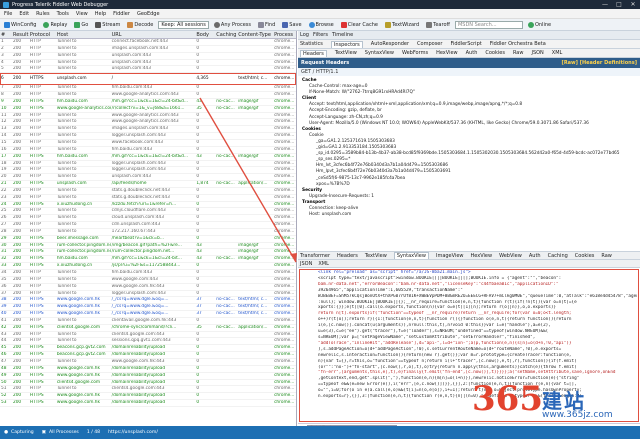  Describe the element at coordinates (284, 35) in the screenshot. I see `col-process: Process` at that location.